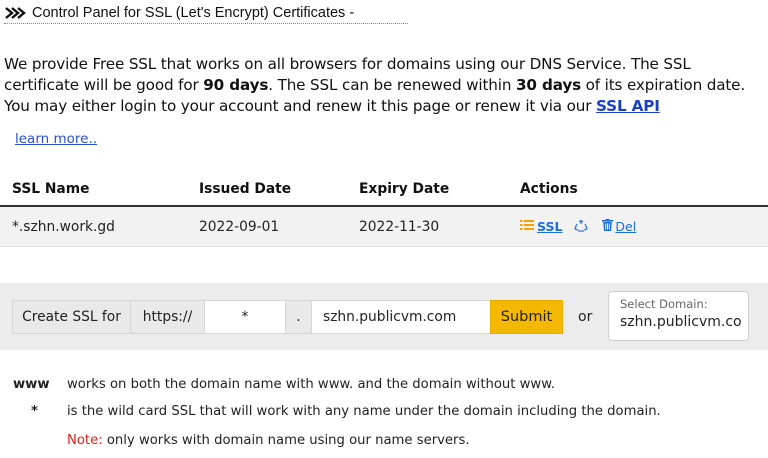  Describe the element at coordinates (549, 188) in the screenshot. I see `header-actions: Actions` at that location.